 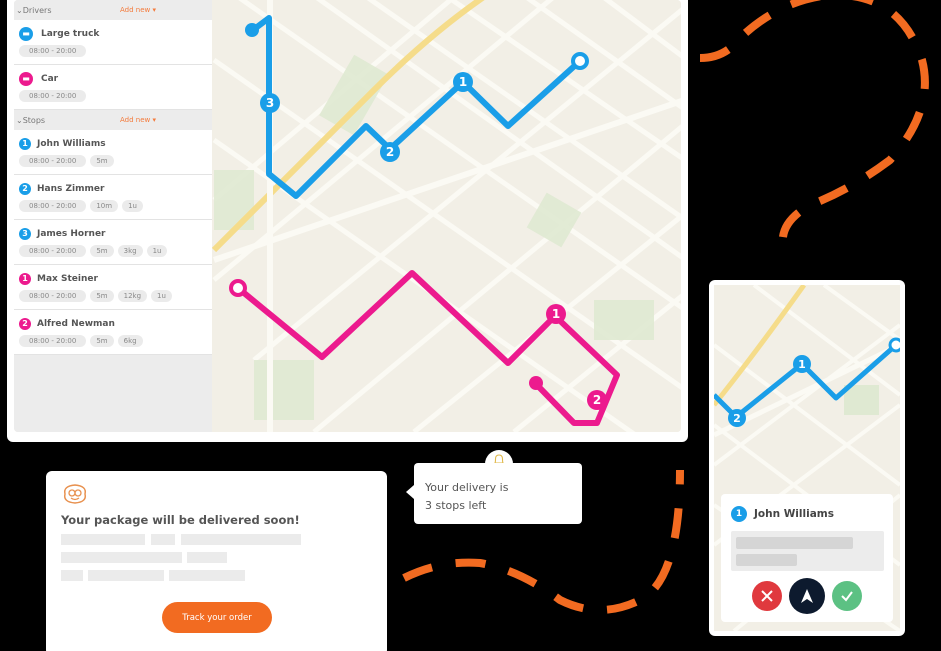 I want to click on blue-stop-marker: 1, so click(x=463, y=82).